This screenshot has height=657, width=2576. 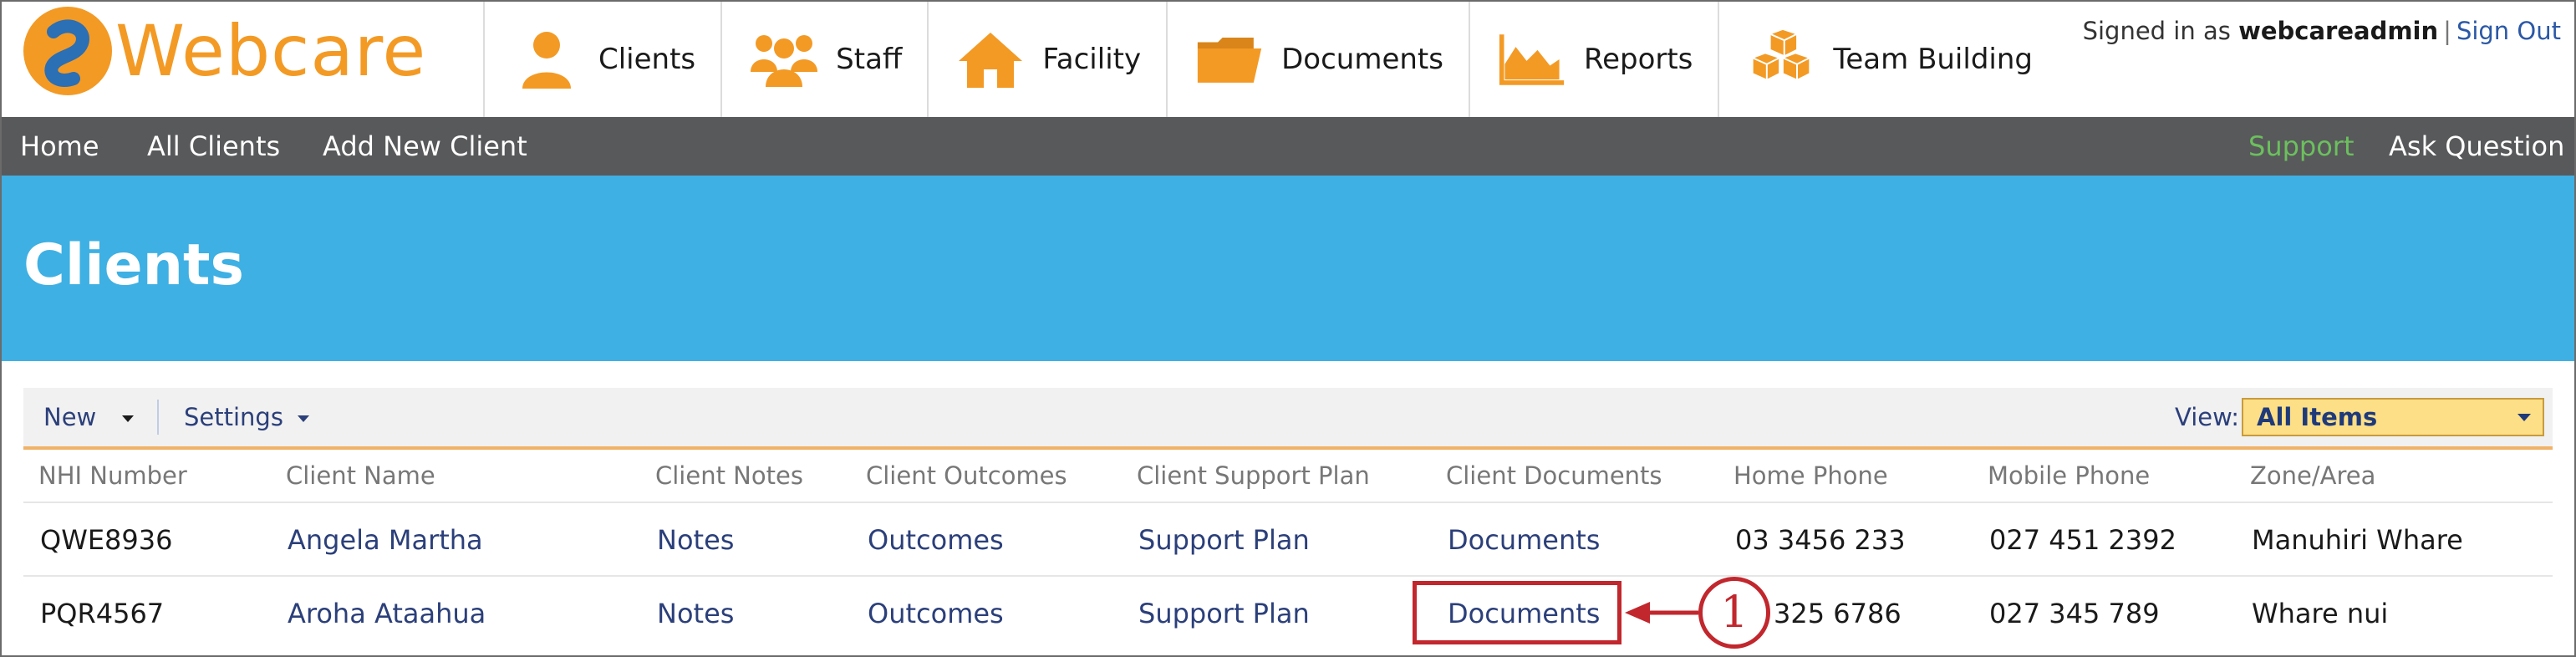 What do you see at coordinates (67, 51) in the screenshot?
I see `logo-mark-icon` at bounding box center [67, 51].